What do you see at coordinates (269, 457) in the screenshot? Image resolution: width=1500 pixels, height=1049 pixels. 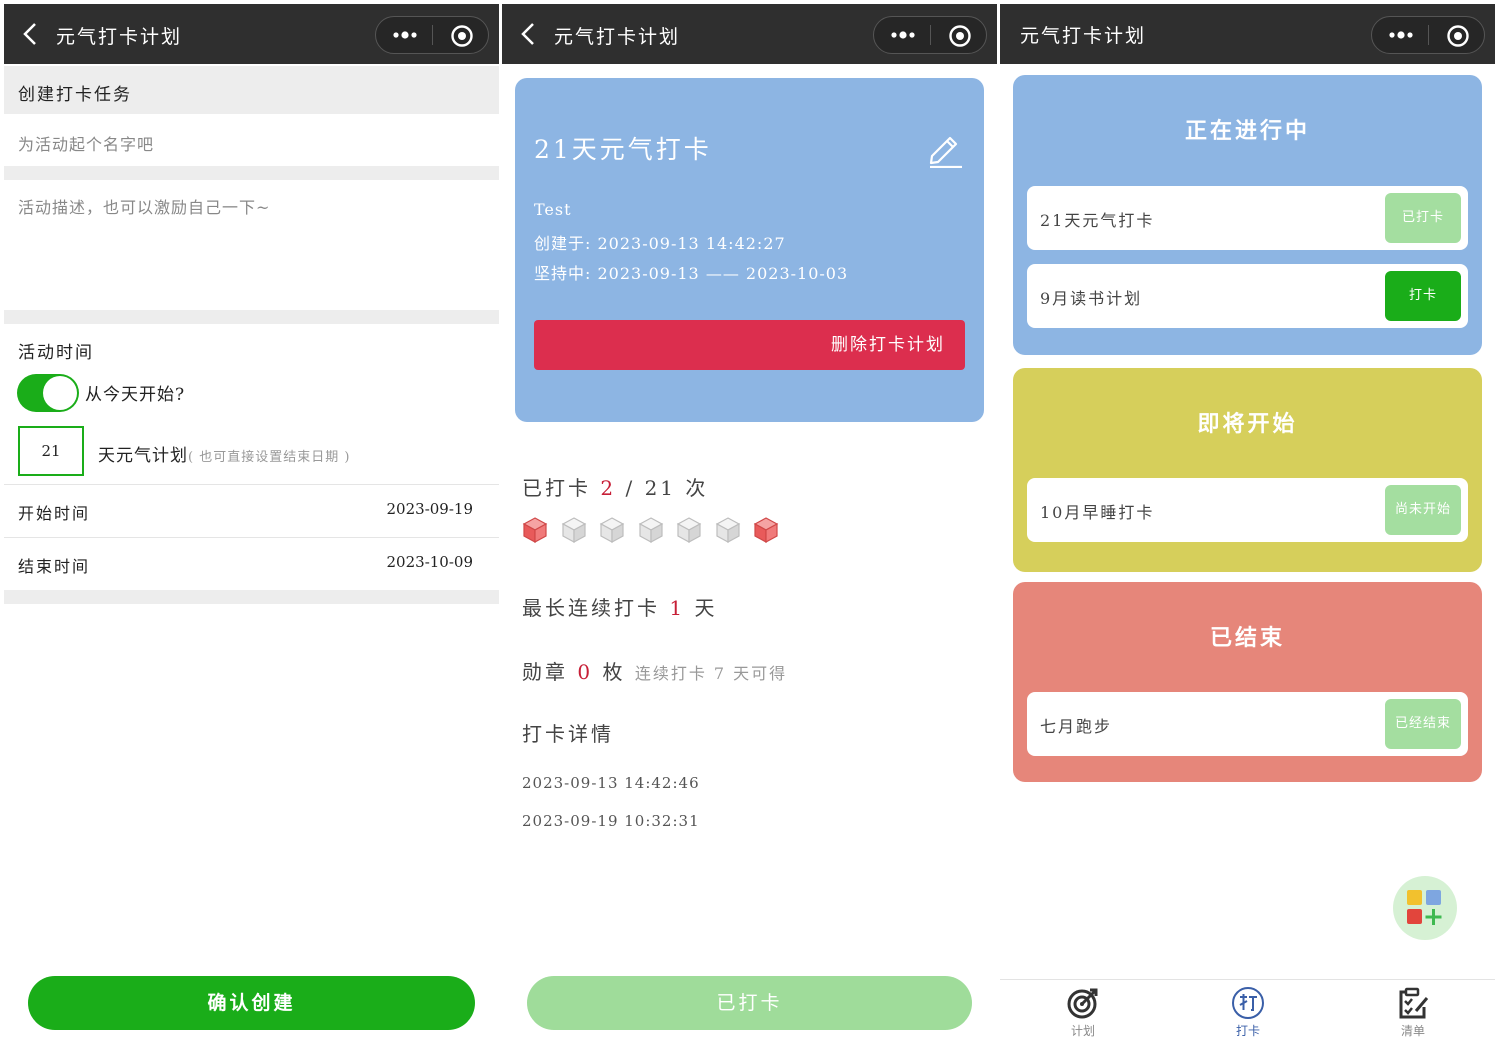 I see `days-hint: ( 也可直接设置结束日期 )` at bounding box center [269, 457].